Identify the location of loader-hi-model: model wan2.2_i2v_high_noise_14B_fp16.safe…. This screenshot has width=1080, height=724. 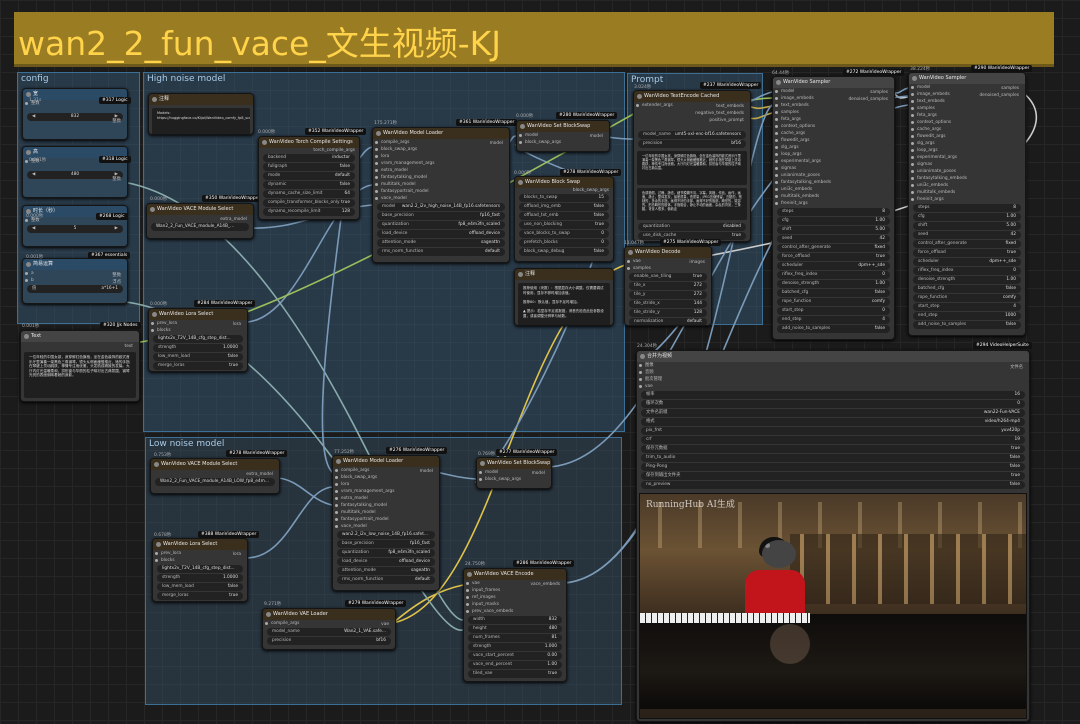
(441, 207).